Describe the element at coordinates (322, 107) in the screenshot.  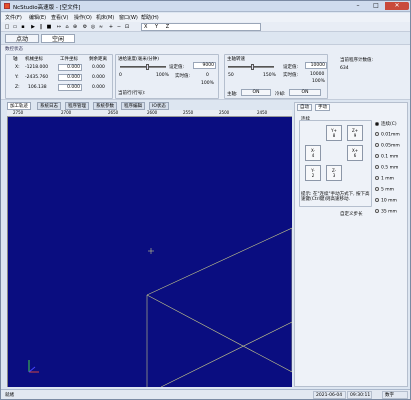
I see `tab-manual: 手动` at that location.